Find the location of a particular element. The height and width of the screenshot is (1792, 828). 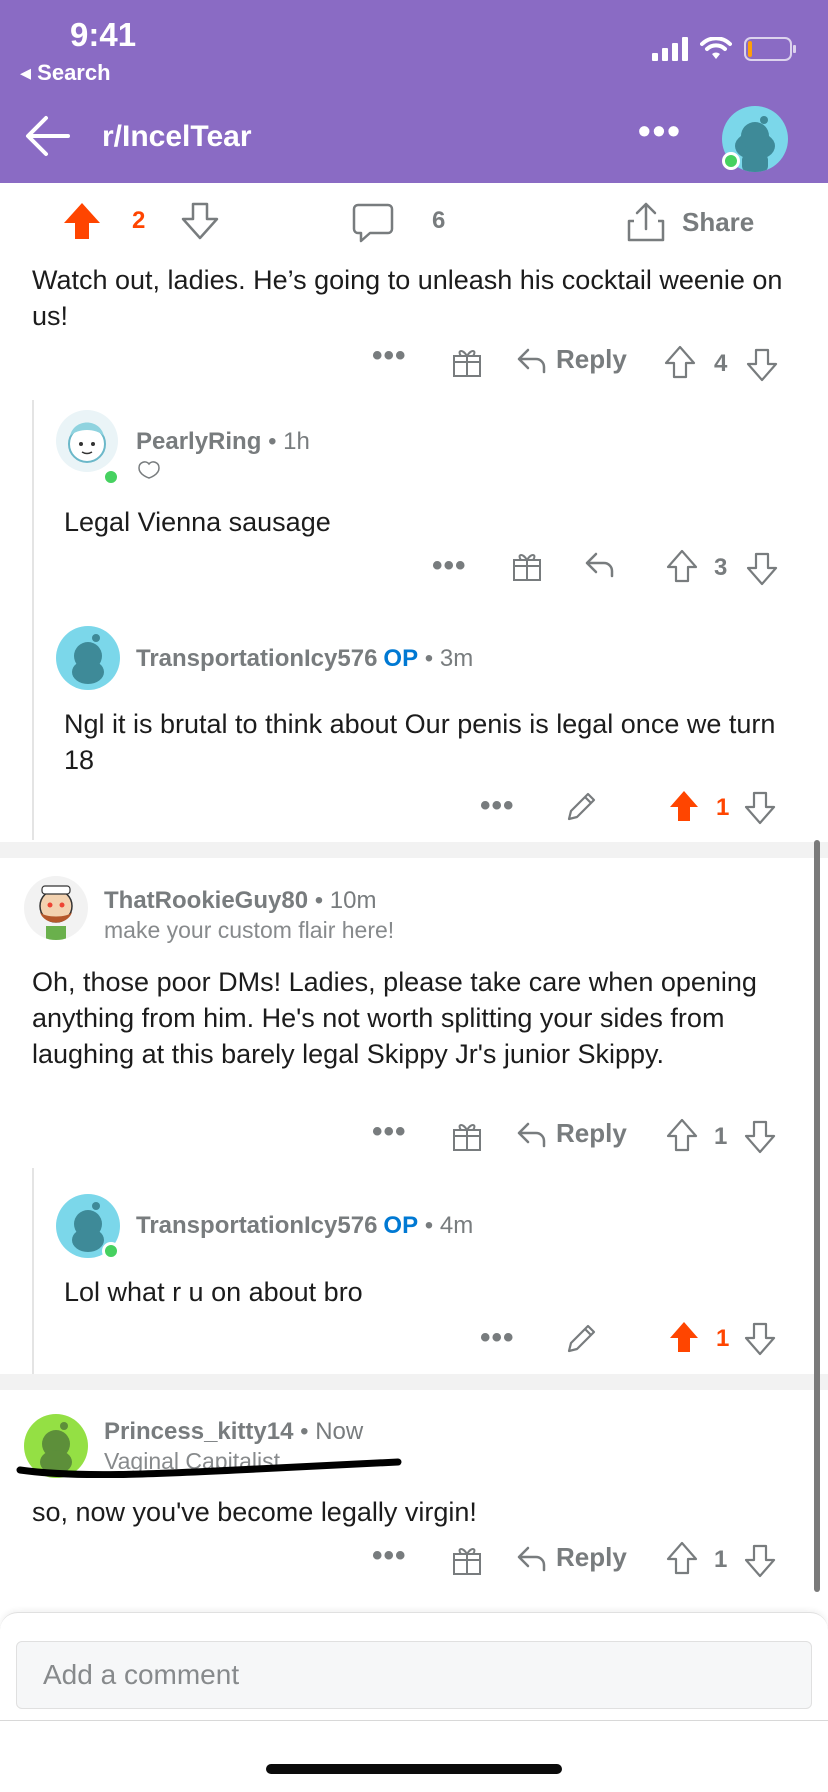

back-arrow-icon is located at coordinates (48, 136).